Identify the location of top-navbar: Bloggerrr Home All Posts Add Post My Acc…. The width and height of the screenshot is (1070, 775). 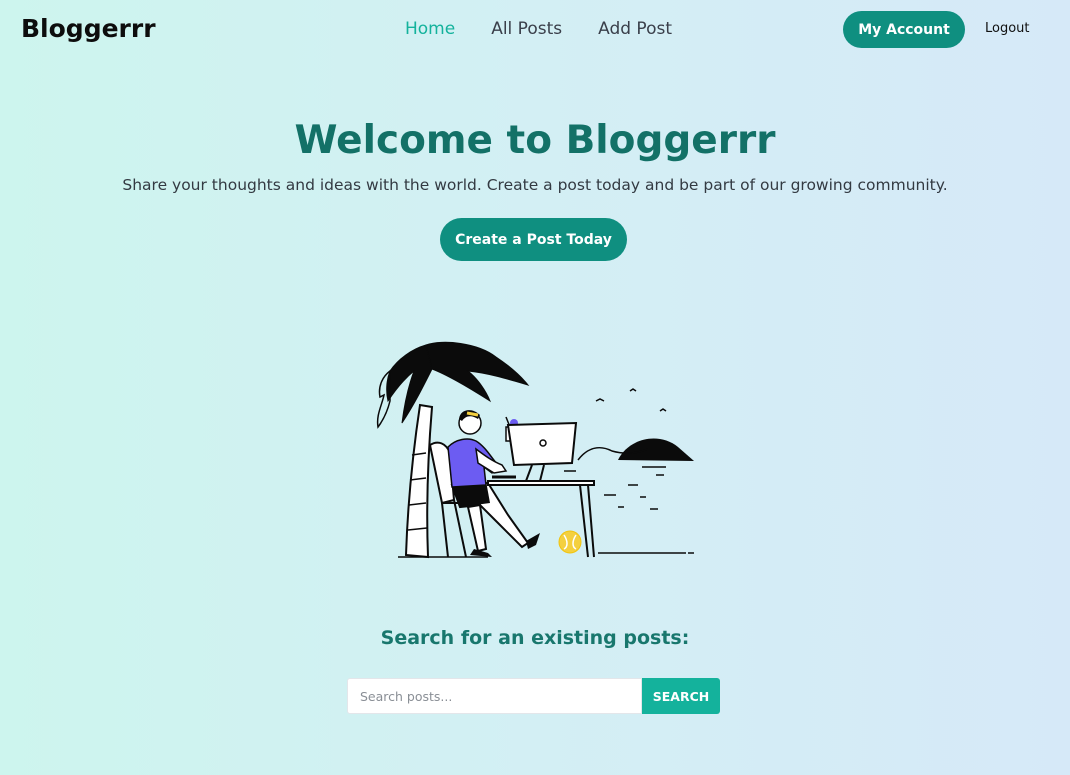
(535, 30).